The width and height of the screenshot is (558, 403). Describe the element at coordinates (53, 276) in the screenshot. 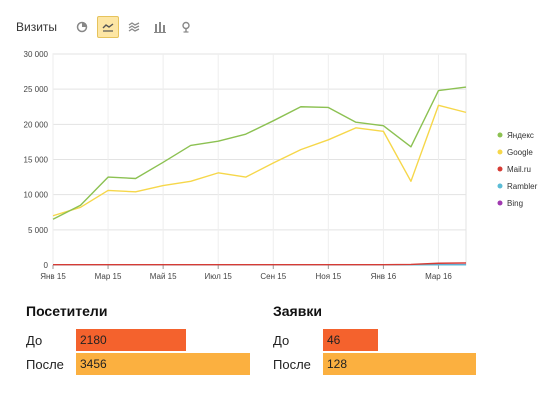

I see `x-tick-label: Янв 15` at that location.